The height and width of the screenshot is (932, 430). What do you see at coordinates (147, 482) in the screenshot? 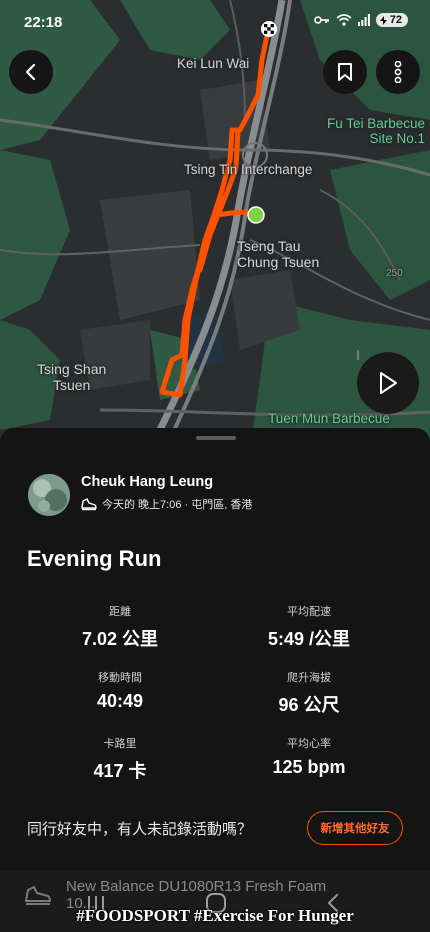
I see `athlete-name: Cheuk Hang Leung` at bounding box center [147, 482].